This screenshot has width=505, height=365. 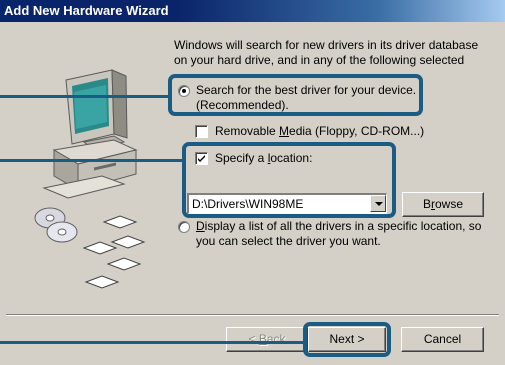 I want to click on browse-button: Browse, so click(x=443, y=204).